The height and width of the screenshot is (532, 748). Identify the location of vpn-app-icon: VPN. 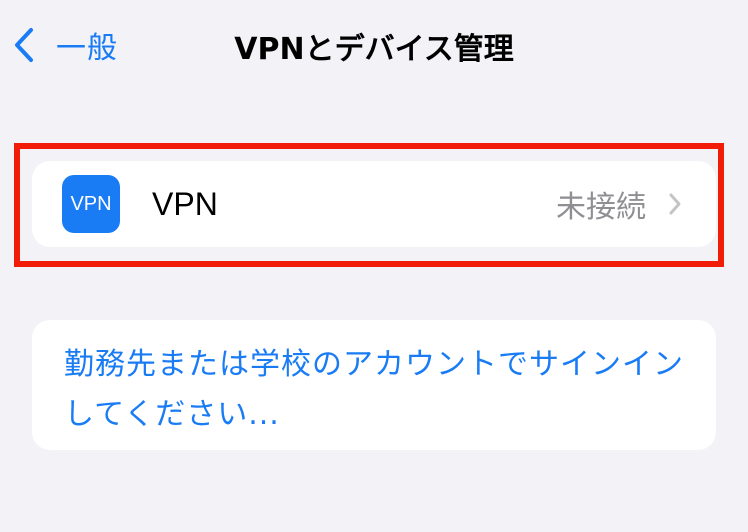
(91, 204).